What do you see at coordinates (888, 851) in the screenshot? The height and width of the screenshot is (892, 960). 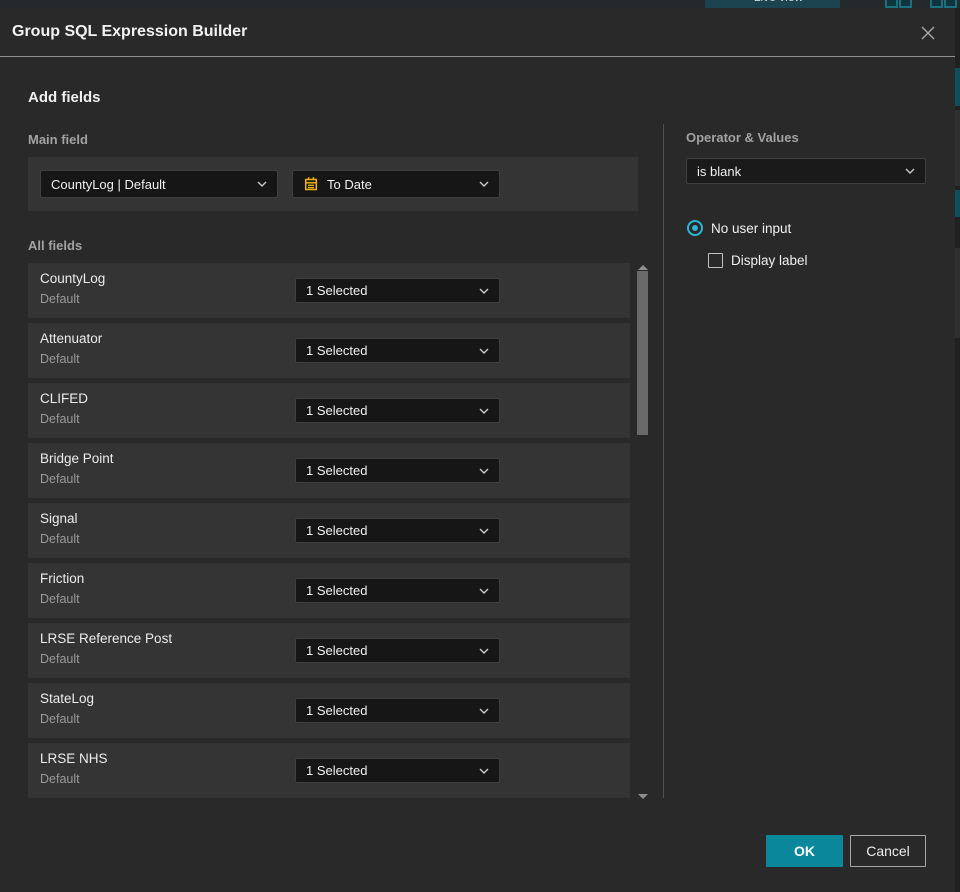 I see `cancel-button: Cancel` at bounding box center [888, 851].